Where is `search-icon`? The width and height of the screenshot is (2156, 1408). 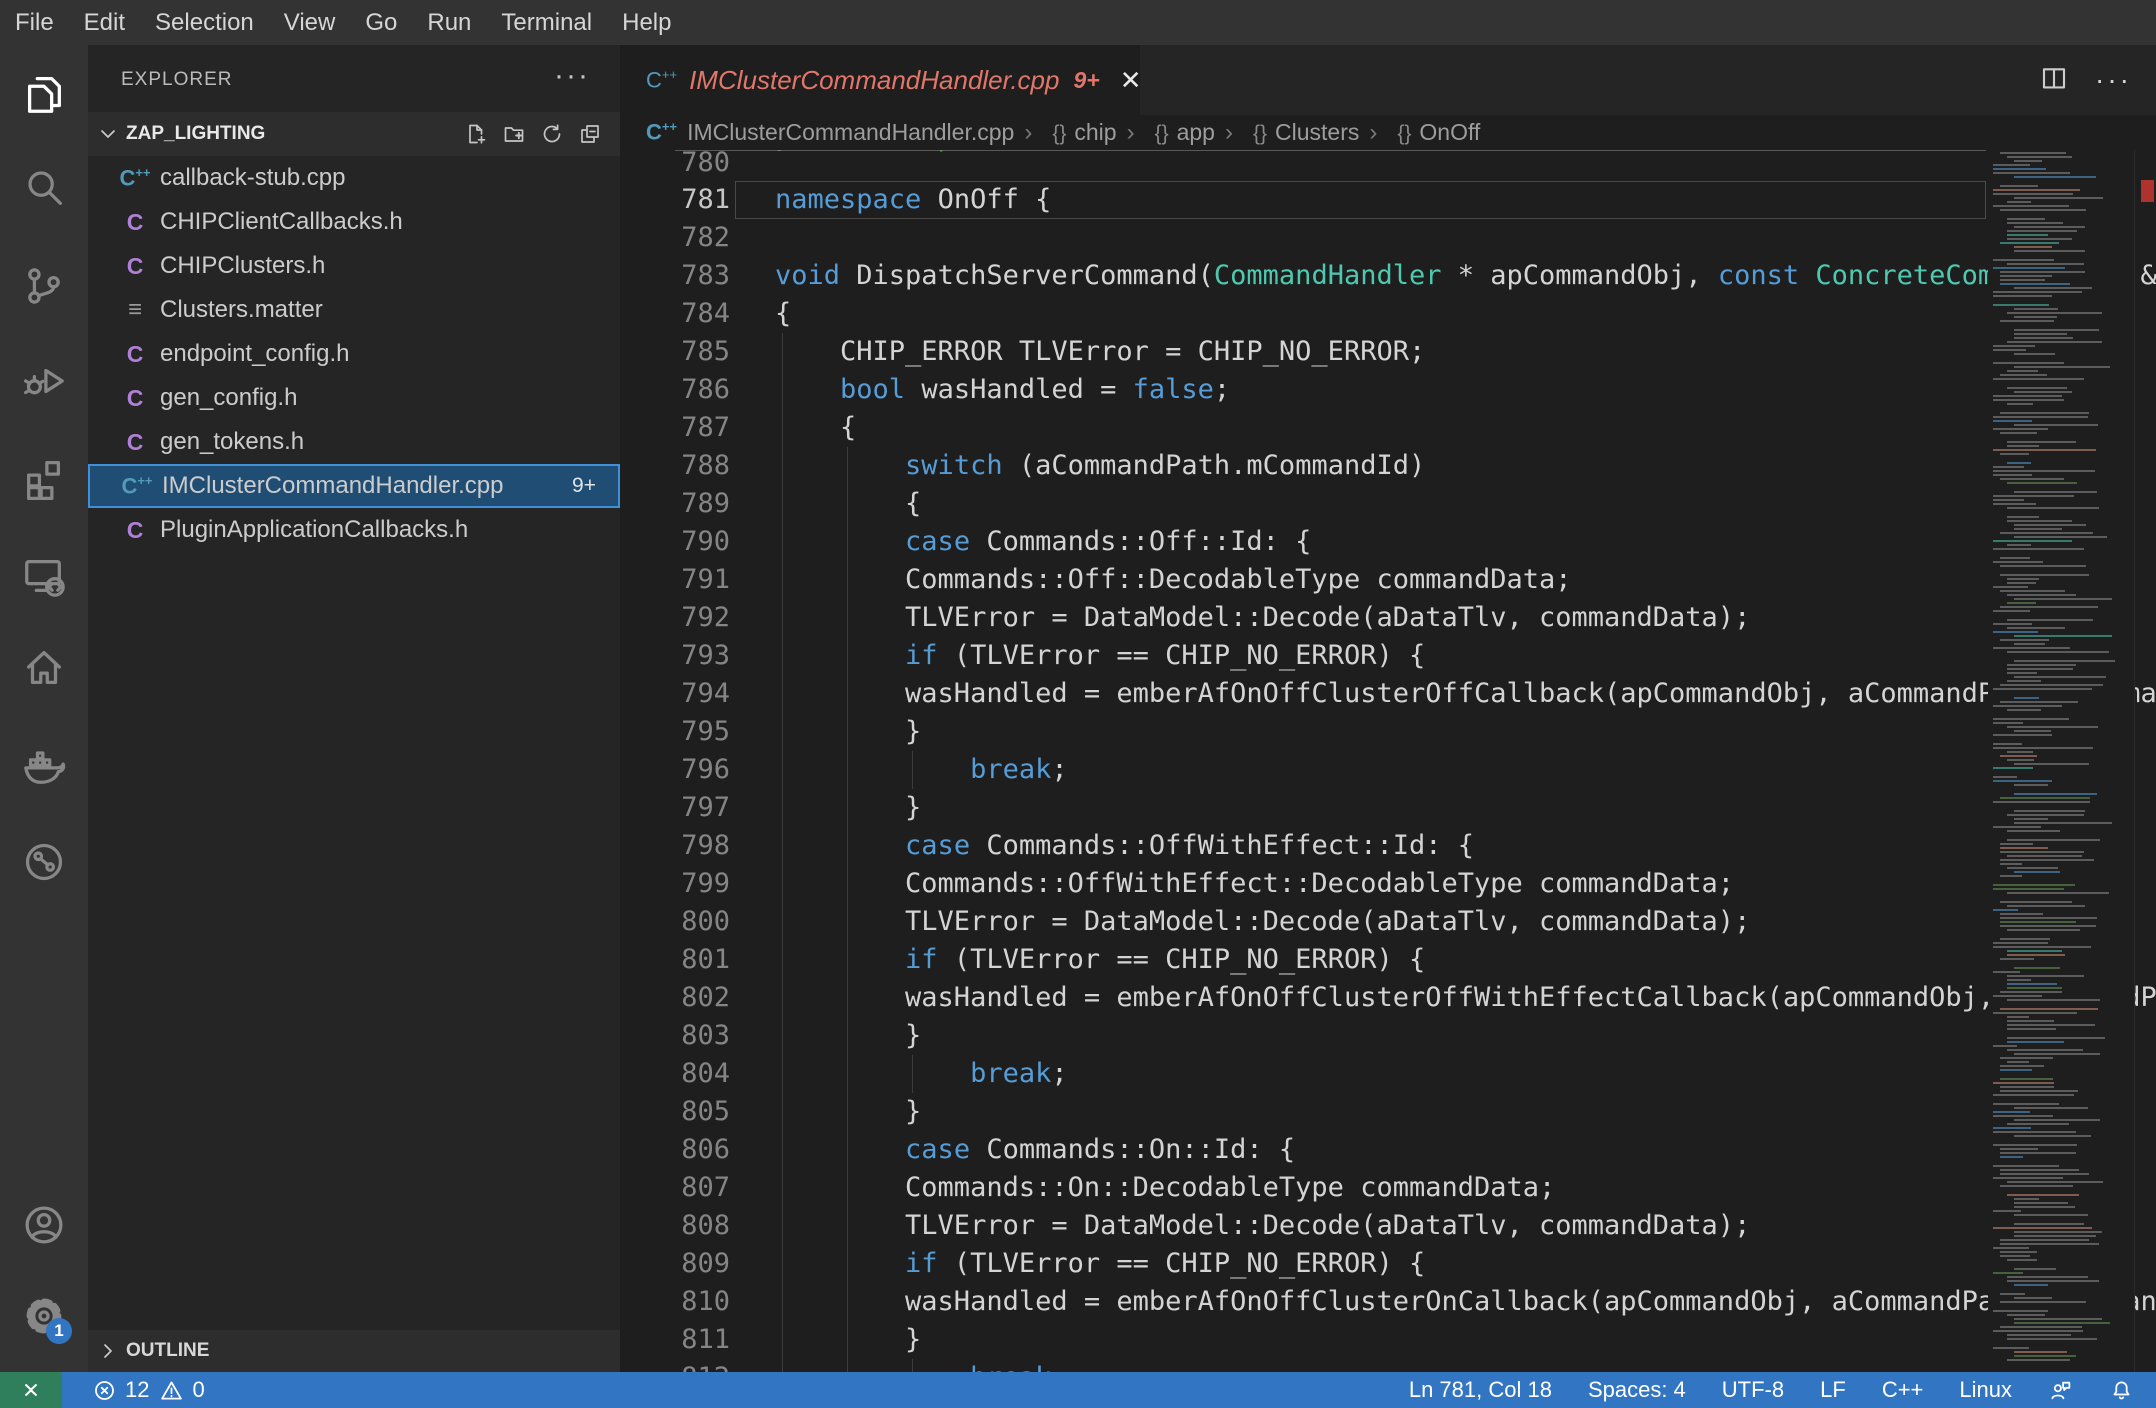
search-icon is located at coordinates (44, 187).